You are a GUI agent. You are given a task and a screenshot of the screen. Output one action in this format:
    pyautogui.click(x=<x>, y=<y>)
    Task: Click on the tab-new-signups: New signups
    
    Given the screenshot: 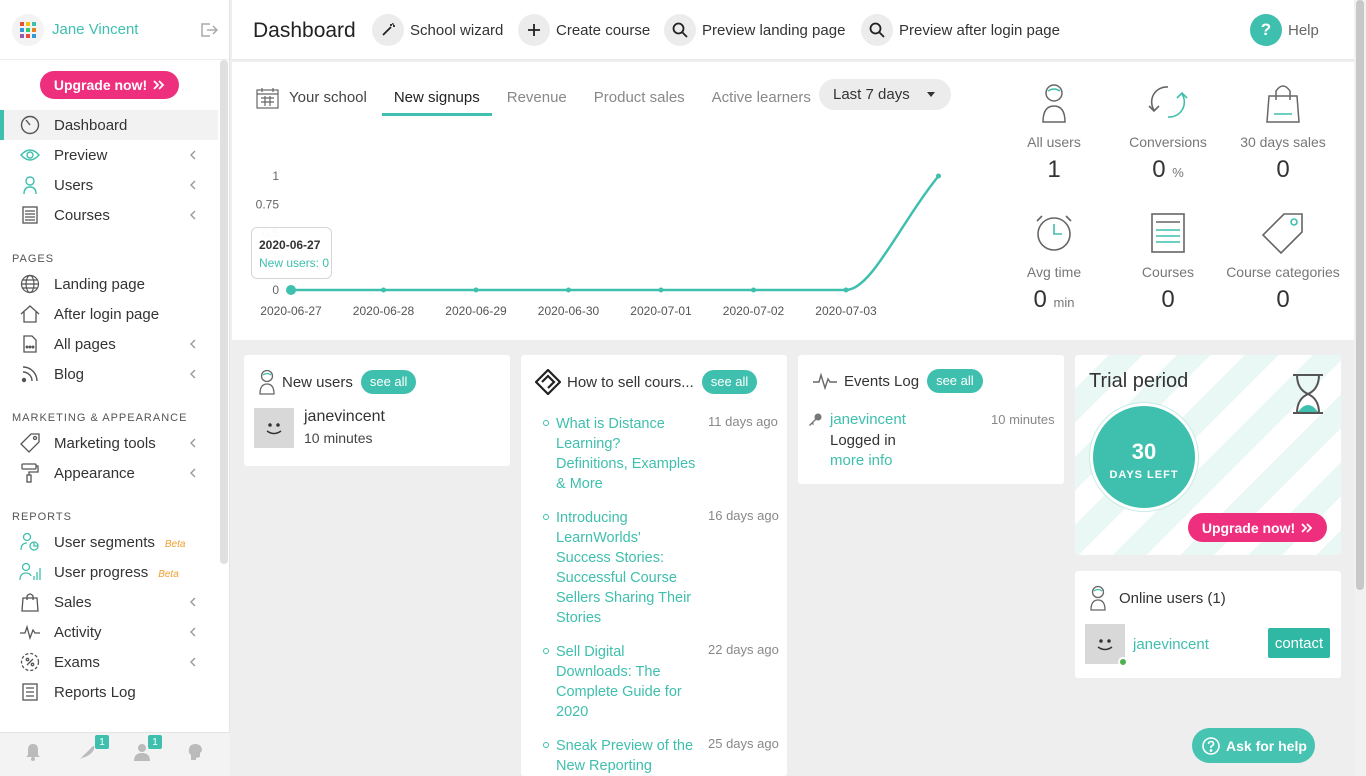 What is the action you would take?
    pyautogui.click(x=436, y=99)
    